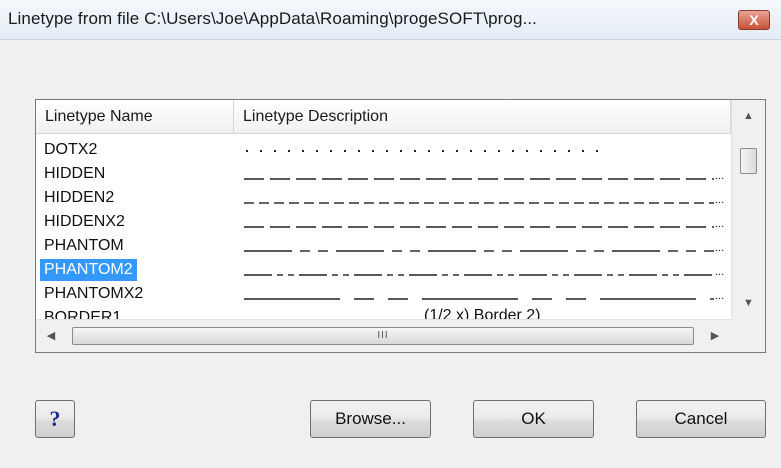 Image resolution: width=781 pixels, height=468 pixels. Describe the element at coordinates (88, 270) in the screenshot. I see `linetype-name-cell: PHANTOM2` at that location.